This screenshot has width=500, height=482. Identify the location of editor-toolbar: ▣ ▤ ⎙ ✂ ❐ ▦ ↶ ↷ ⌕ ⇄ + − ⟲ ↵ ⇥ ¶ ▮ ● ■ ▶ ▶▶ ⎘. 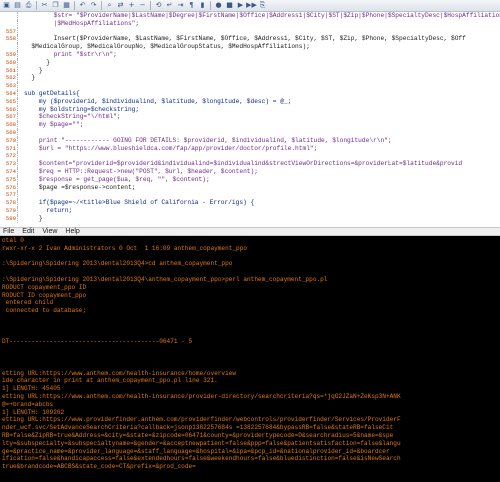
(250, 6).